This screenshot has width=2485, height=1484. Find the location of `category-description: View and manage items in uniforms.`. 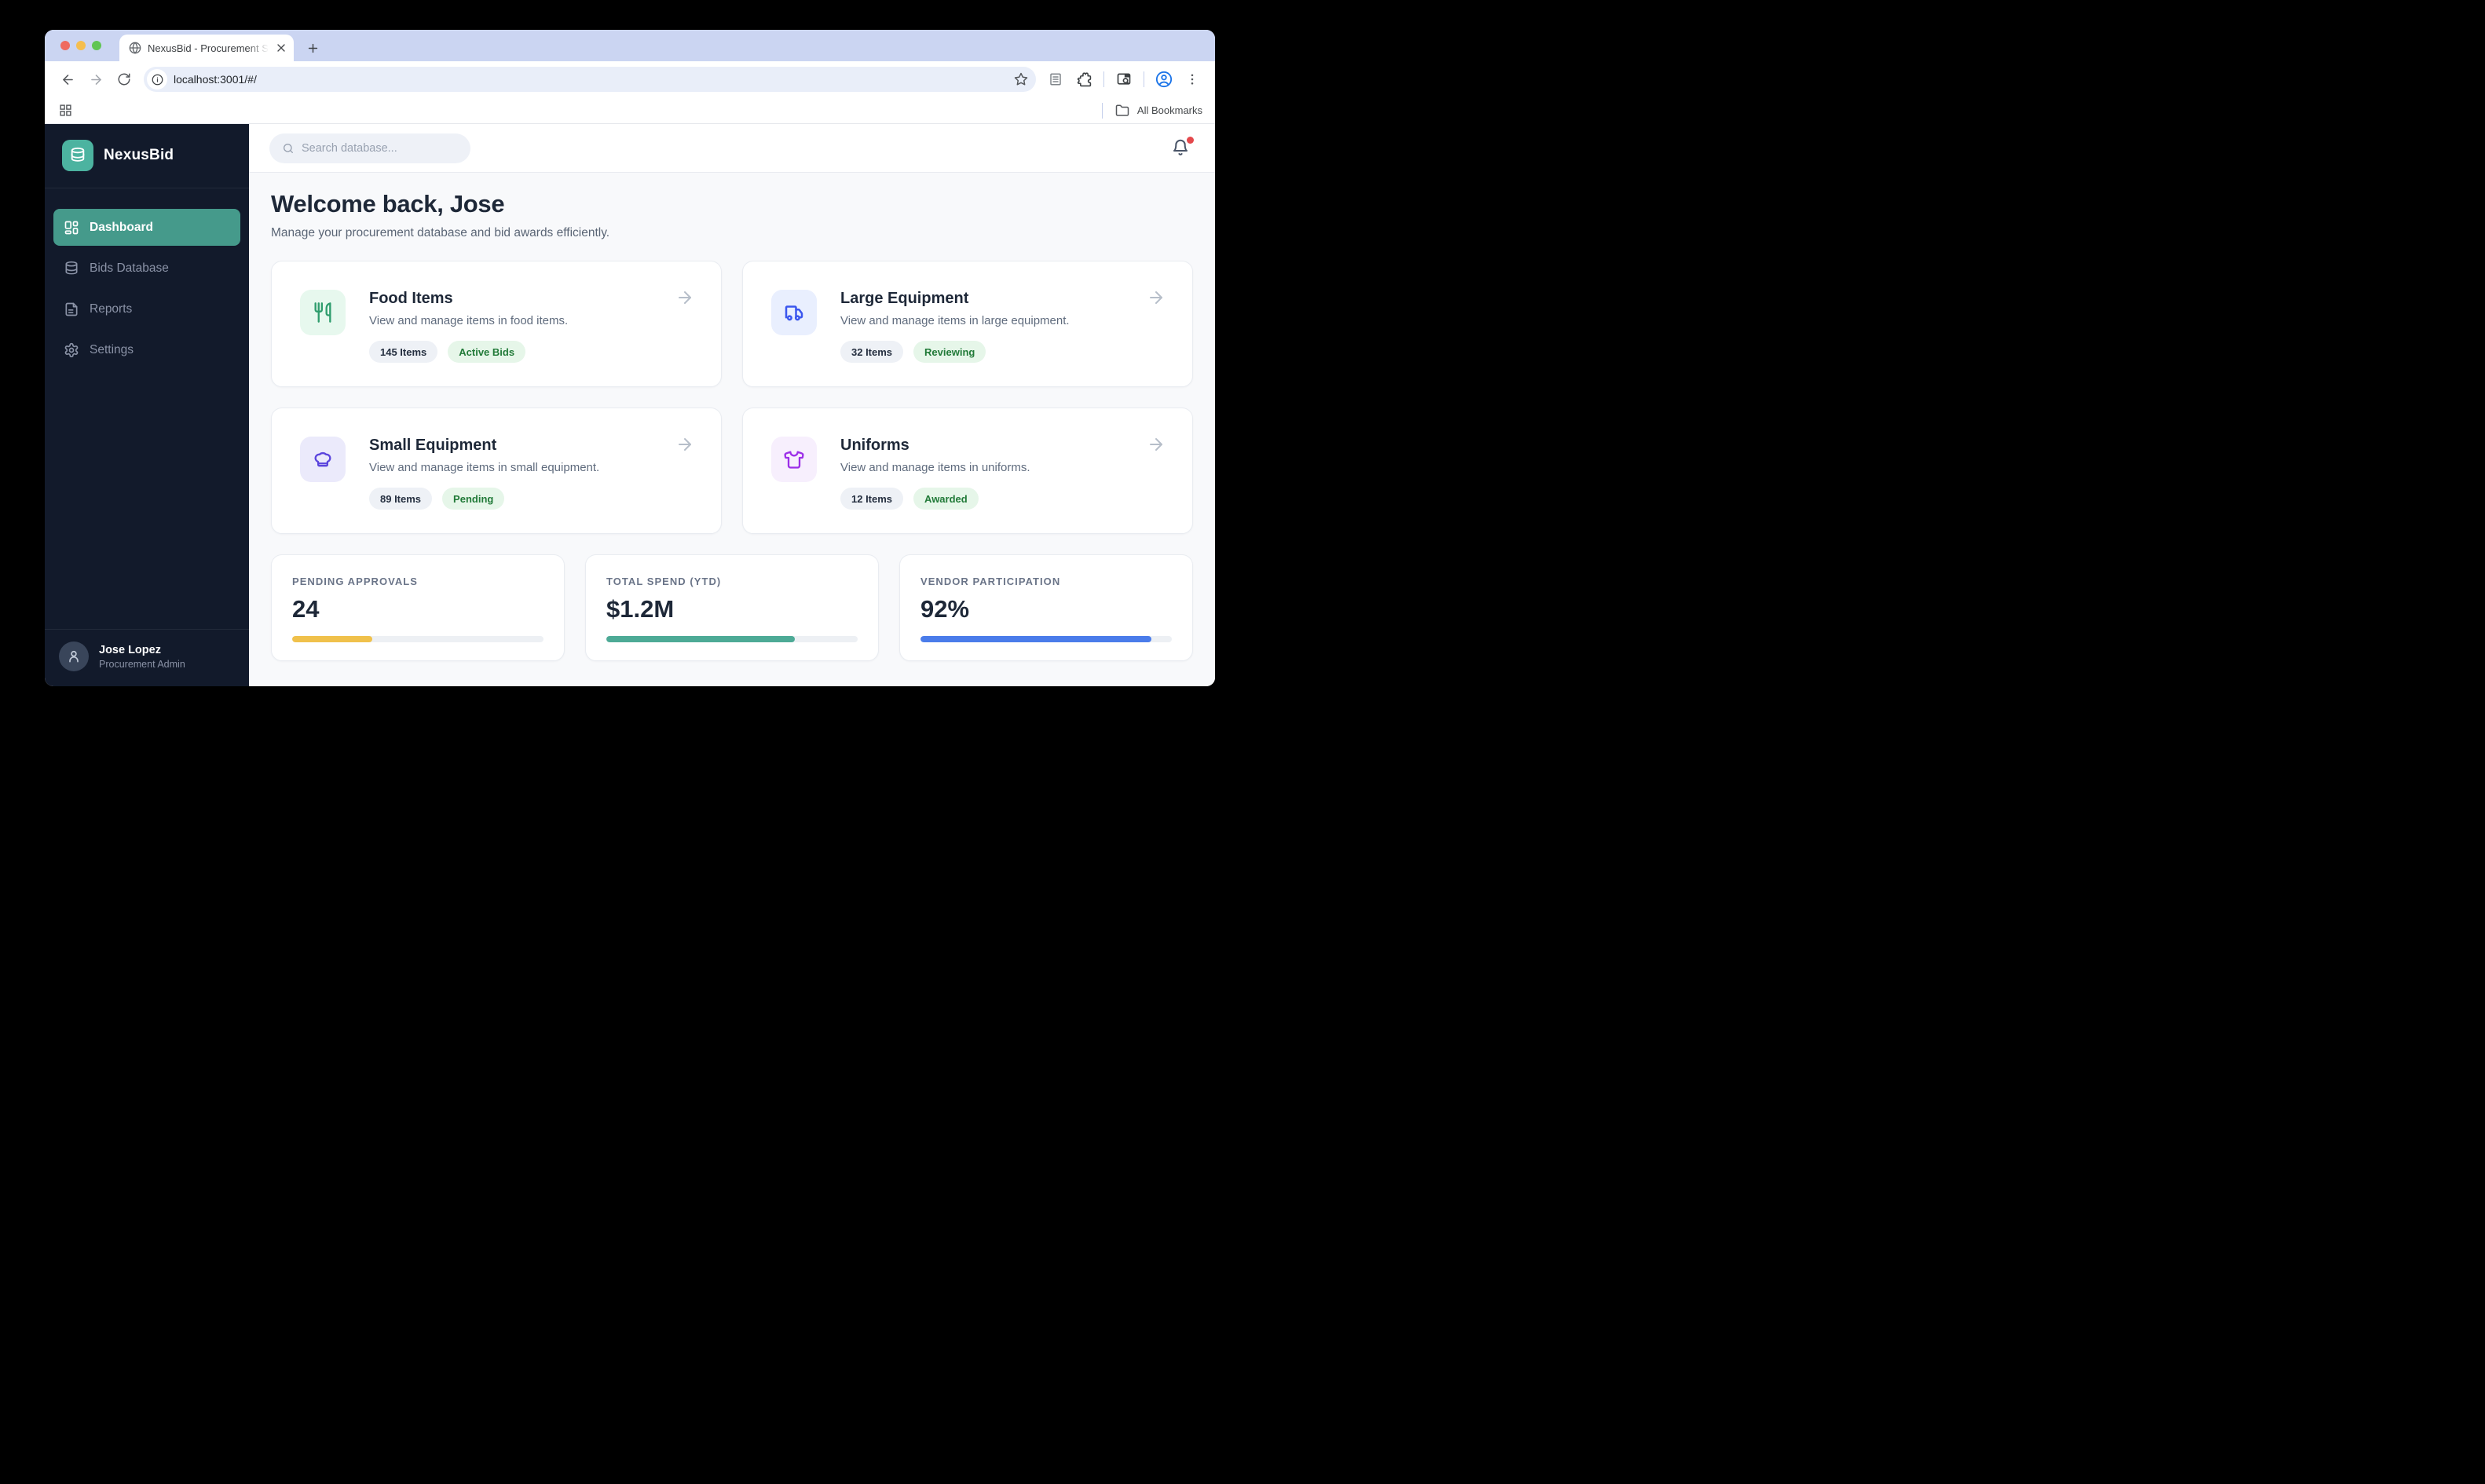

category-description: View and manage items in uniforms. is located at coordinates (935, 468).